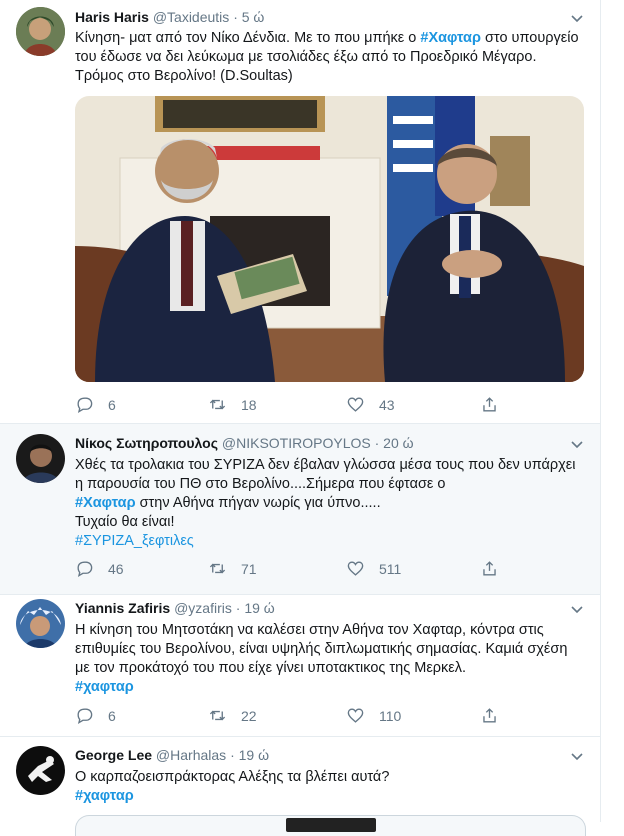 The width and height of the screenshot is (624, 836). I want to click on preview-image, so click(331, 825).